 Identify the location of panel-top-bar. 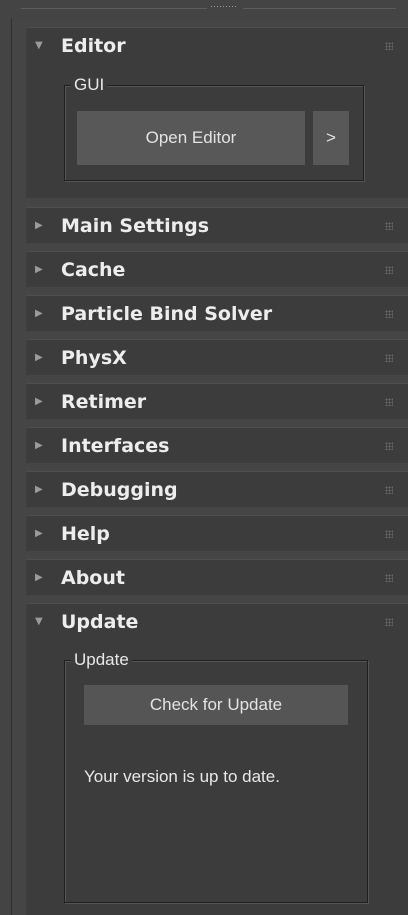
(209, 9).